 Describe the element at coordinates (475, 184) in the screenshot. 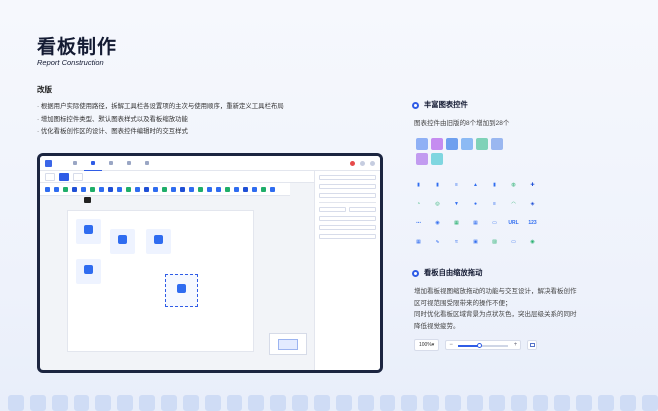

I see `area-chart-icon: ▲` at that location.